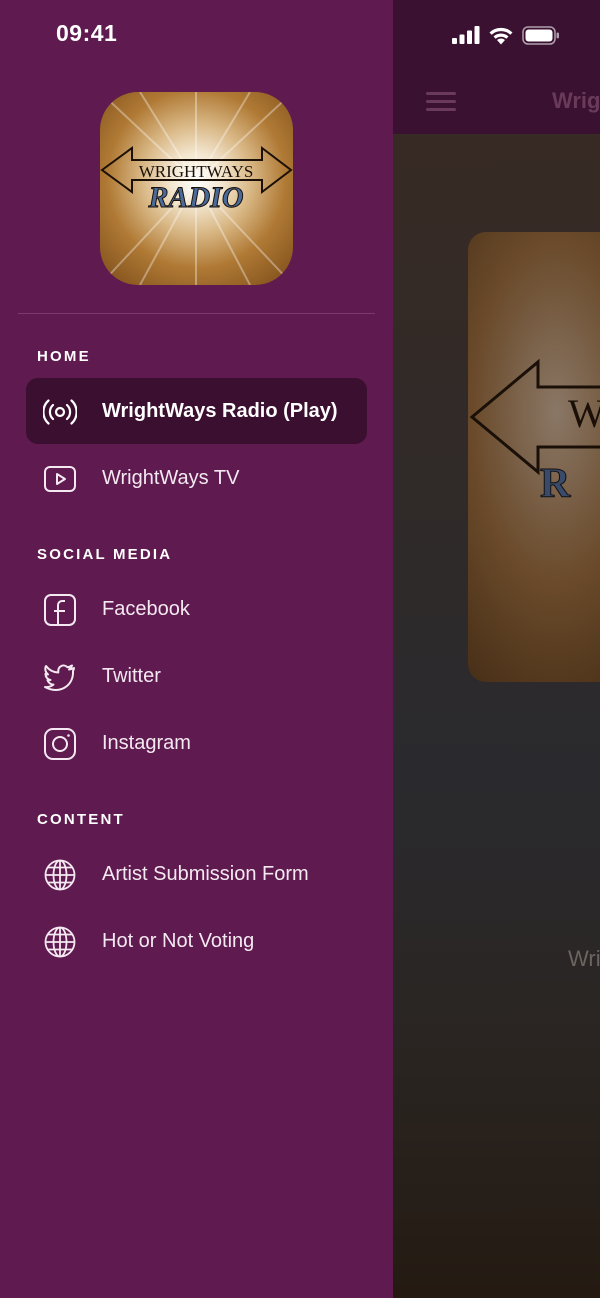 This screenshot has width=600, height=1298. What do you see at coordinates (178, 941) in the screenshot?
I see `nav-label-hot-or-not-voting: Hot or Not Voting` at bounding box center [178, 941].